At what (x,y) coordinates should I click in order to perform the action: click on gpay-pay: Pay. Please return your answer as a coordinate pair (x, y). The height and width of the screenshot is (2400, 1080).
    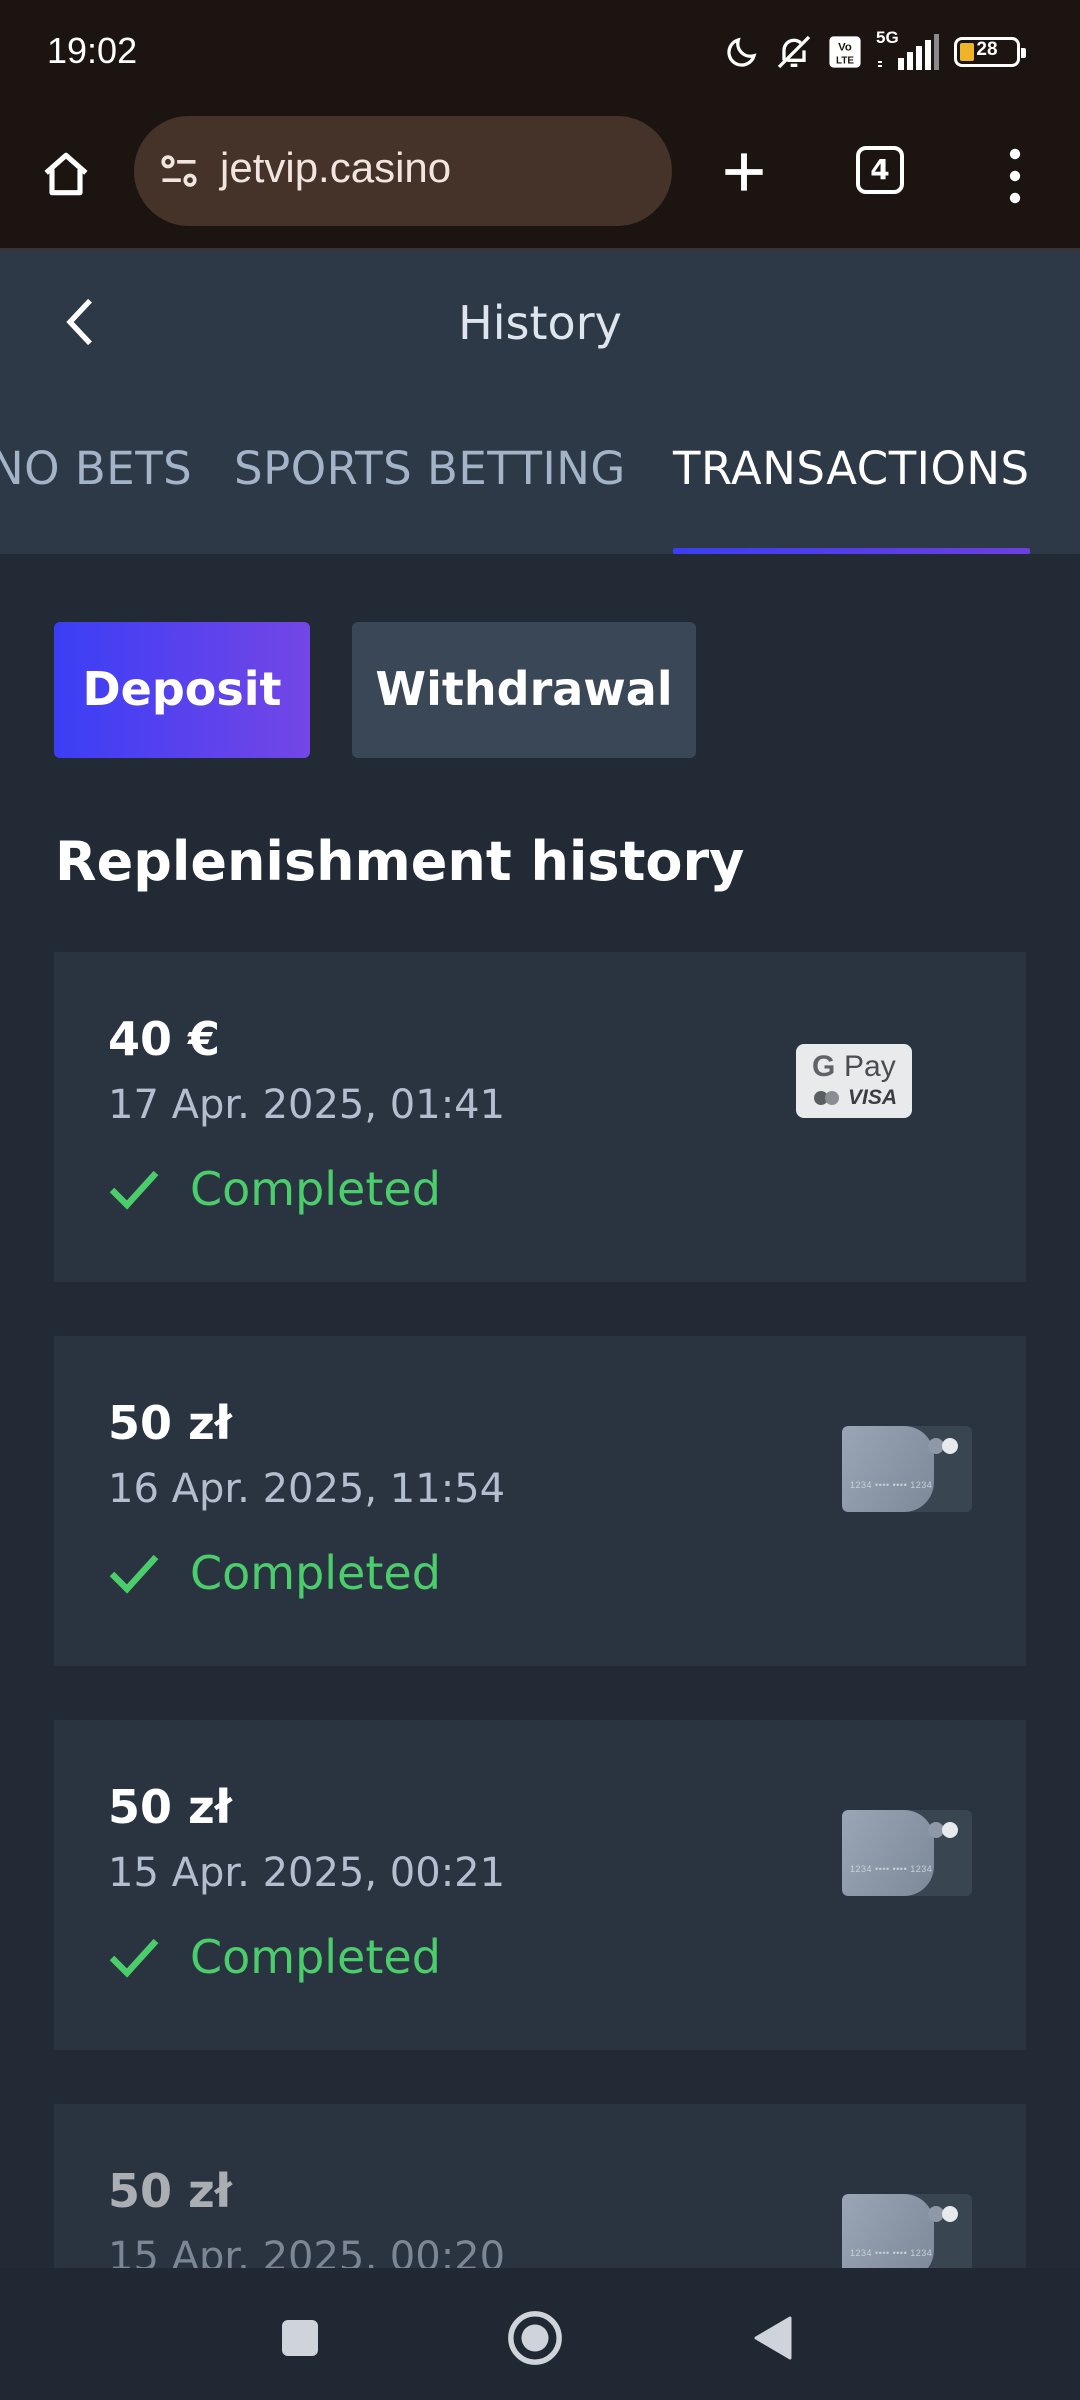
    Looking at the image, I should click on (870, 1066).